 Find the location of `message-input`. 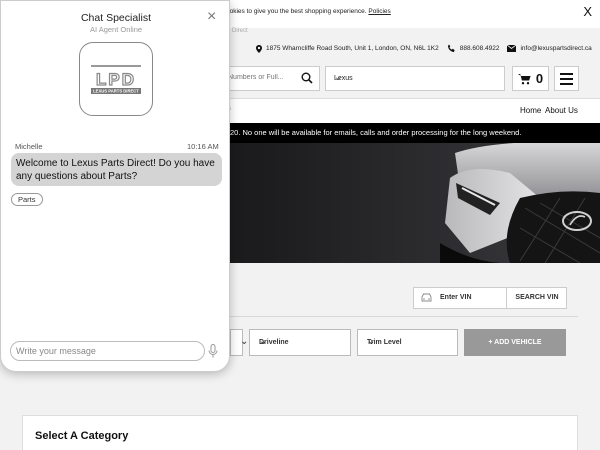

message-input is located at coordinates (108, 351).